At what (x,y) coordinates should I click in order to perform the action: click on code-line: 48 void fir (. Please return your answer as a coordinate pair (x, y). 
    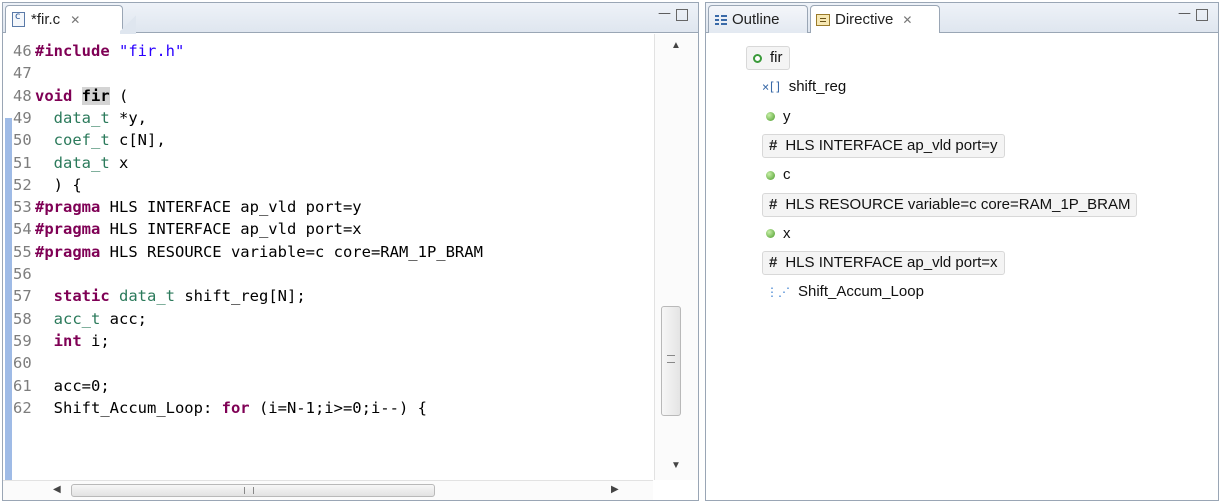
    Looking at the image, I should click on (70, 96).